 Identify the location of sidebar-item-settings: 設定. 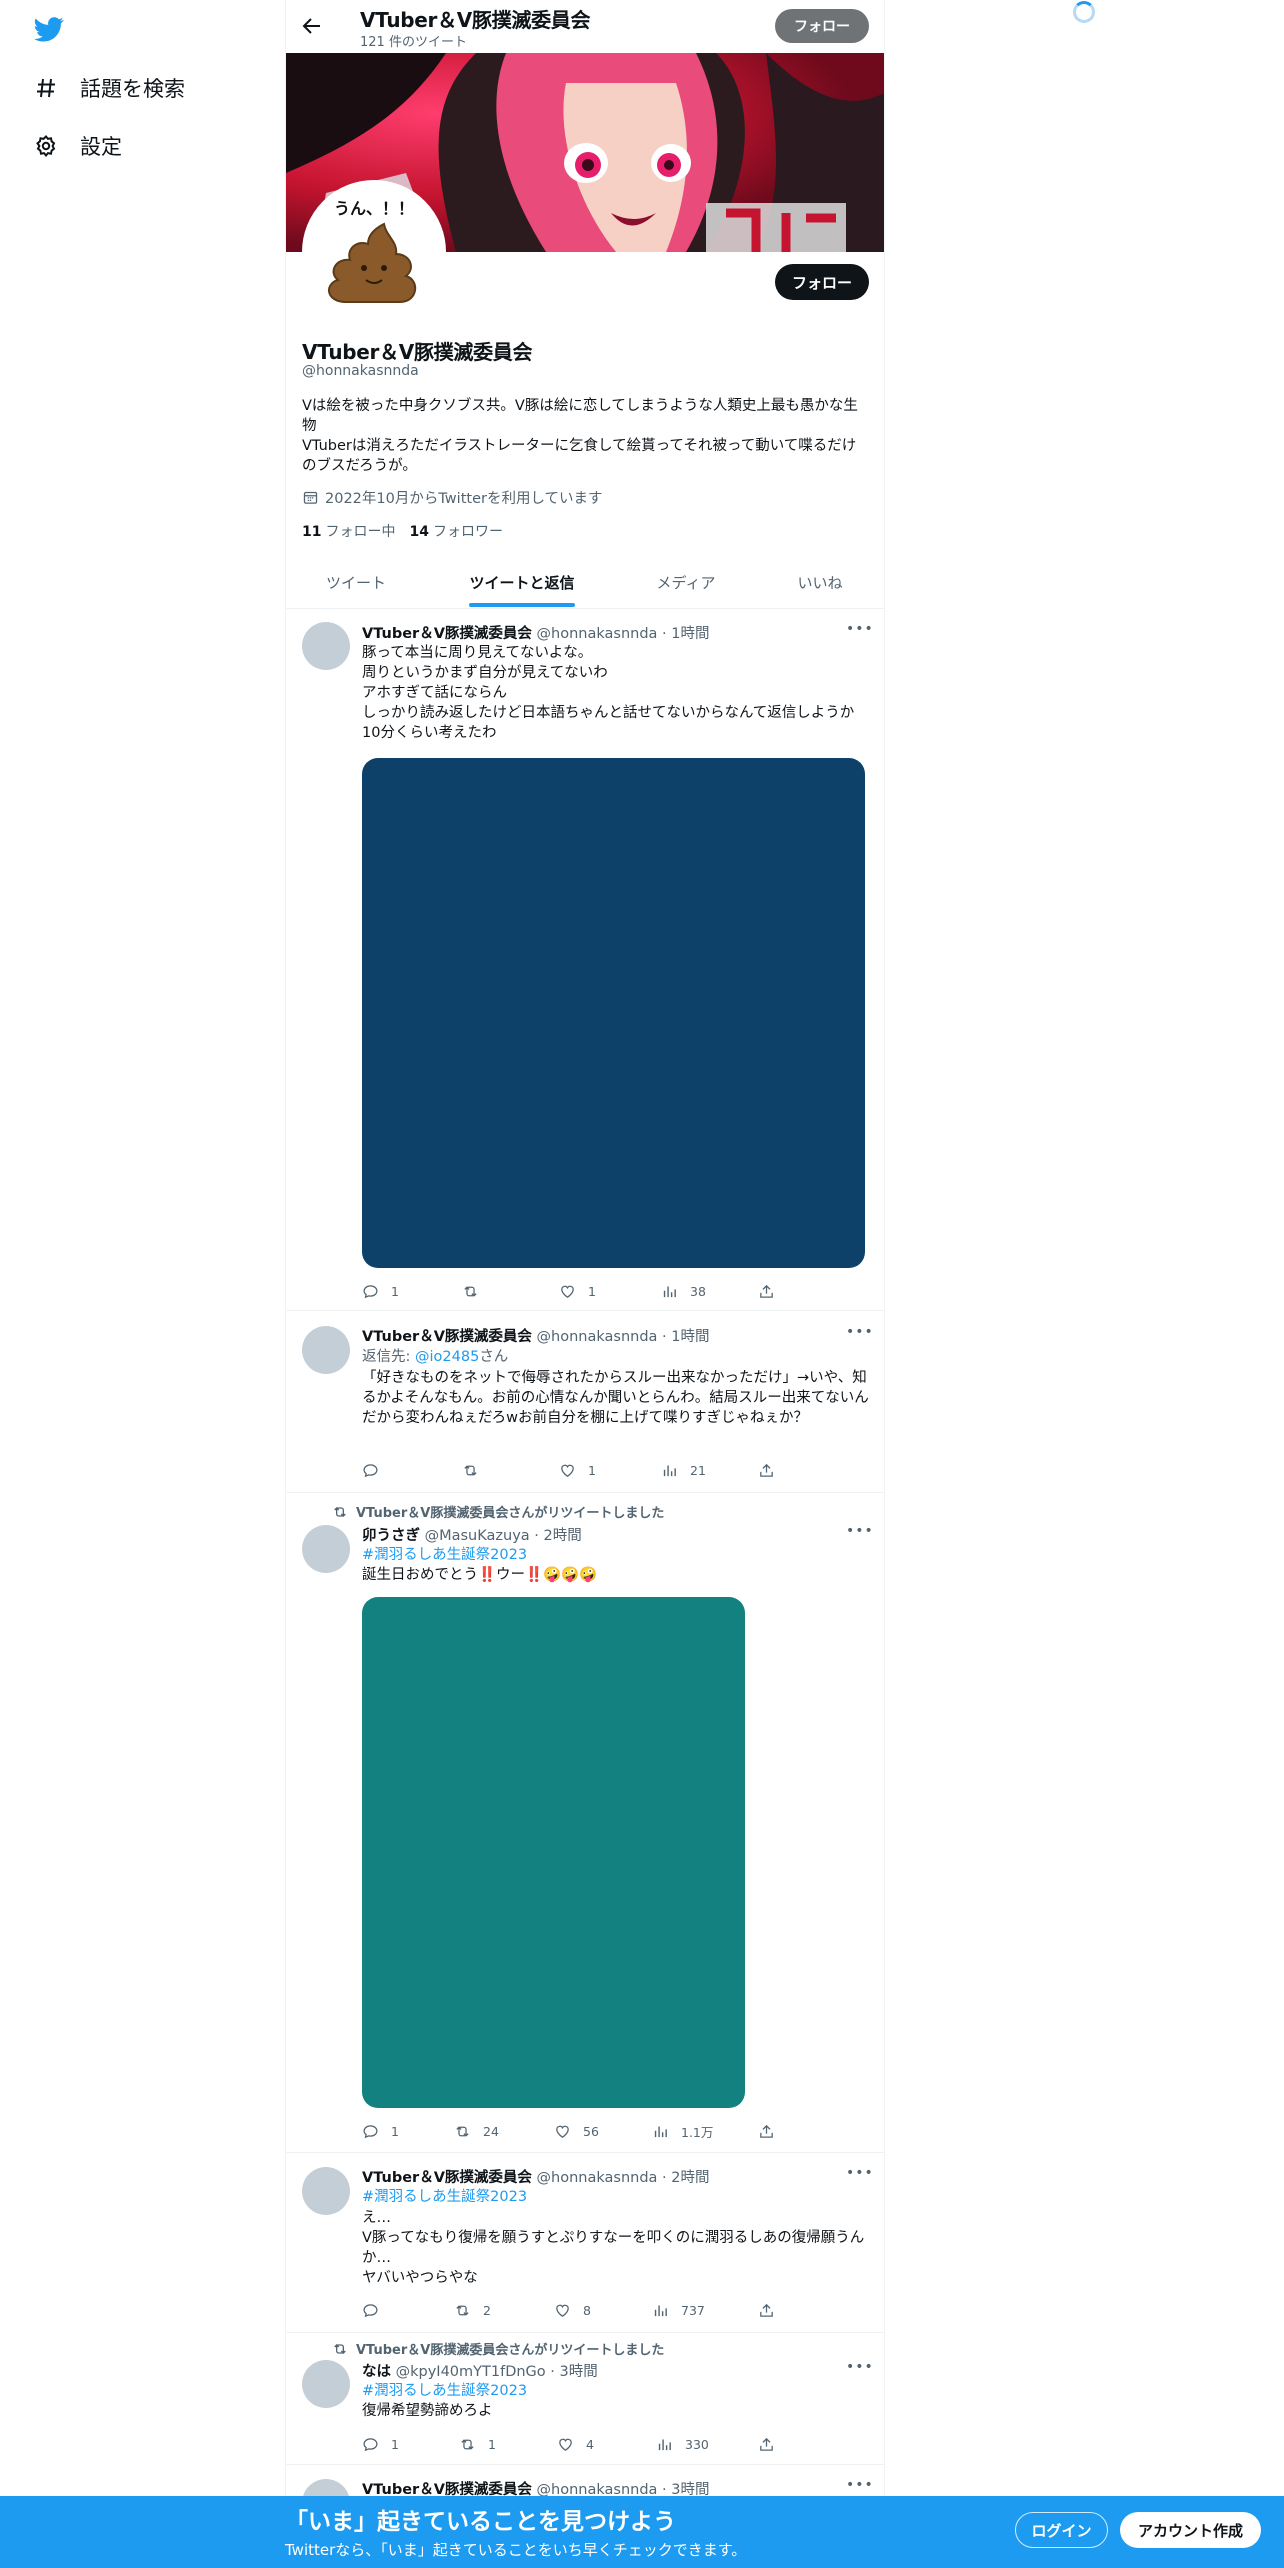
(78, 146).